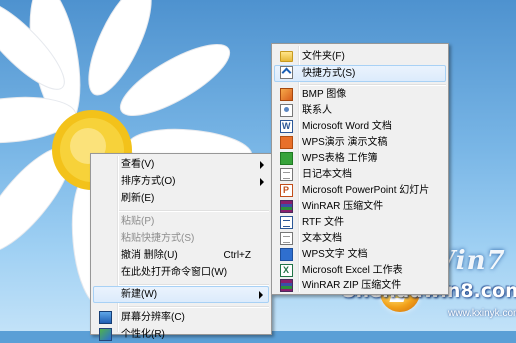 The width and height of the screenshot is (516, 343). What do you see at coordinates (329, 73) in the screenshot?
I see `menu-item-label: 快捷方式(S)` at bounding box center [329, 73].